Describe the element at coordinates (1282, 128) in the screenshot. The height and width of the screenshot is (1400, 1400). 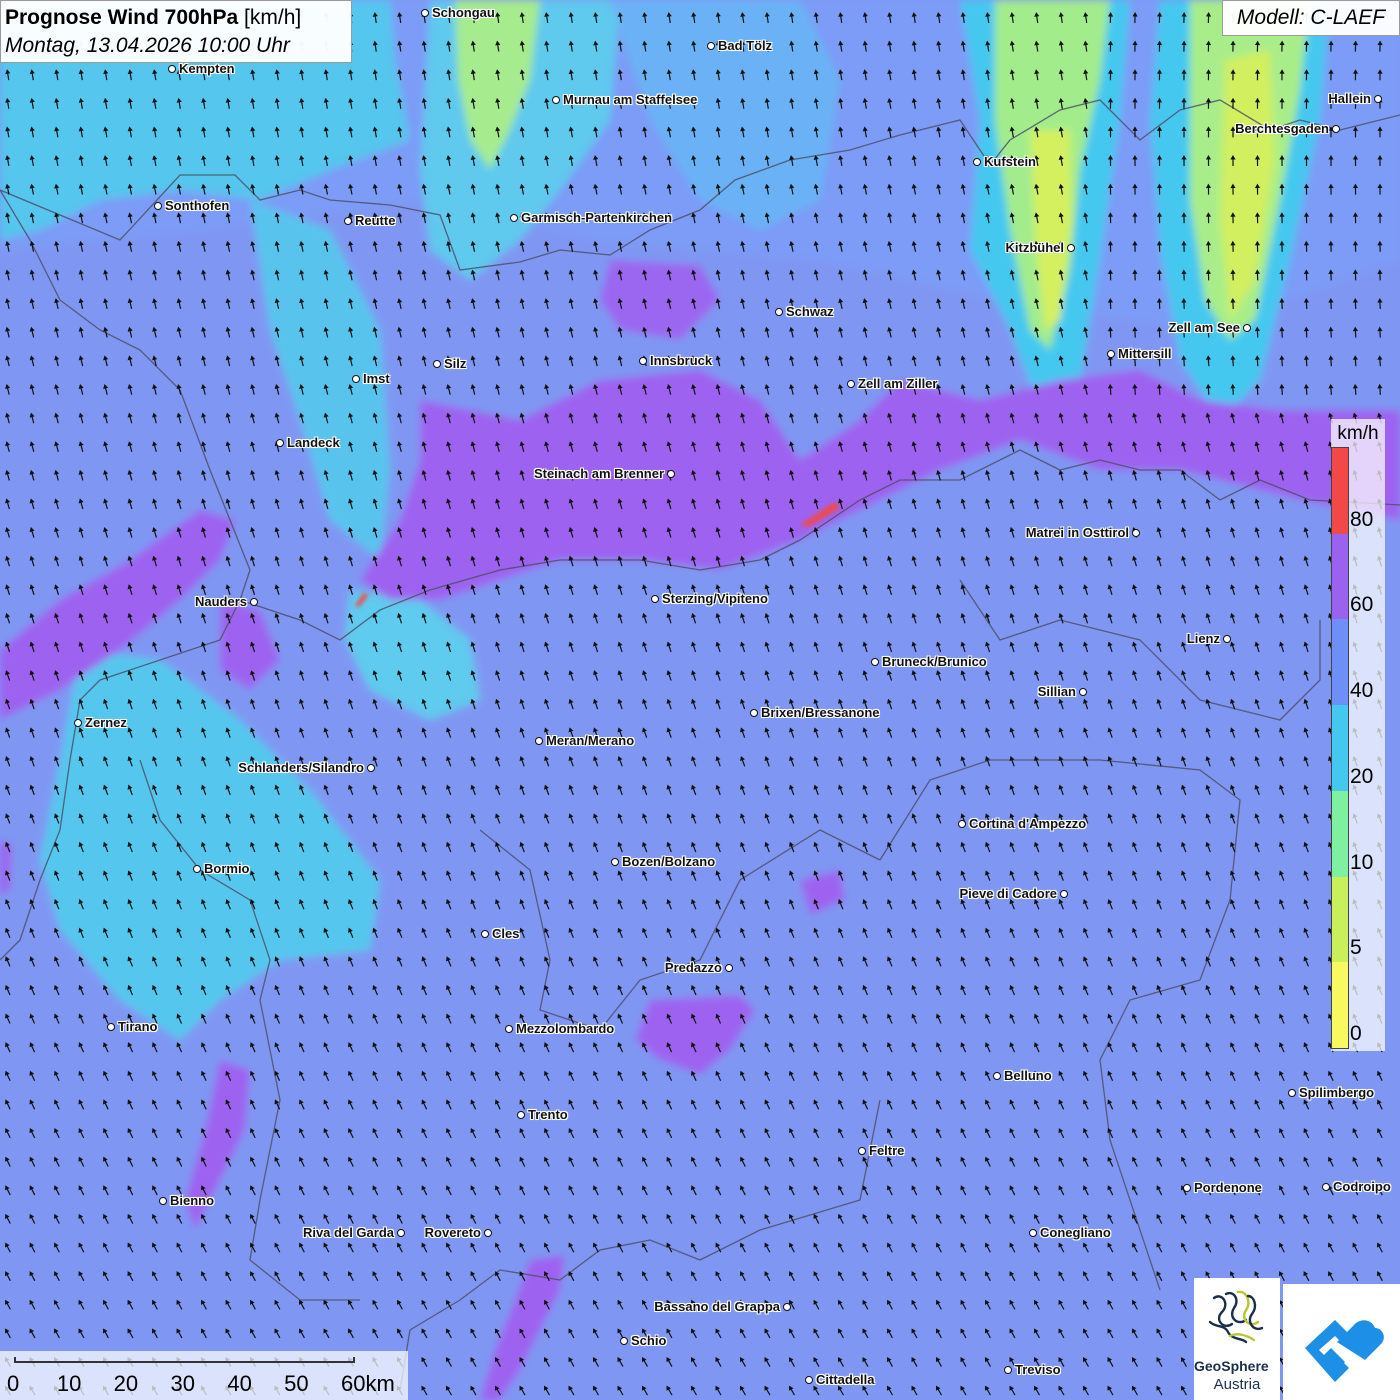
I see `city-label: Berchtesgaden` at that location.